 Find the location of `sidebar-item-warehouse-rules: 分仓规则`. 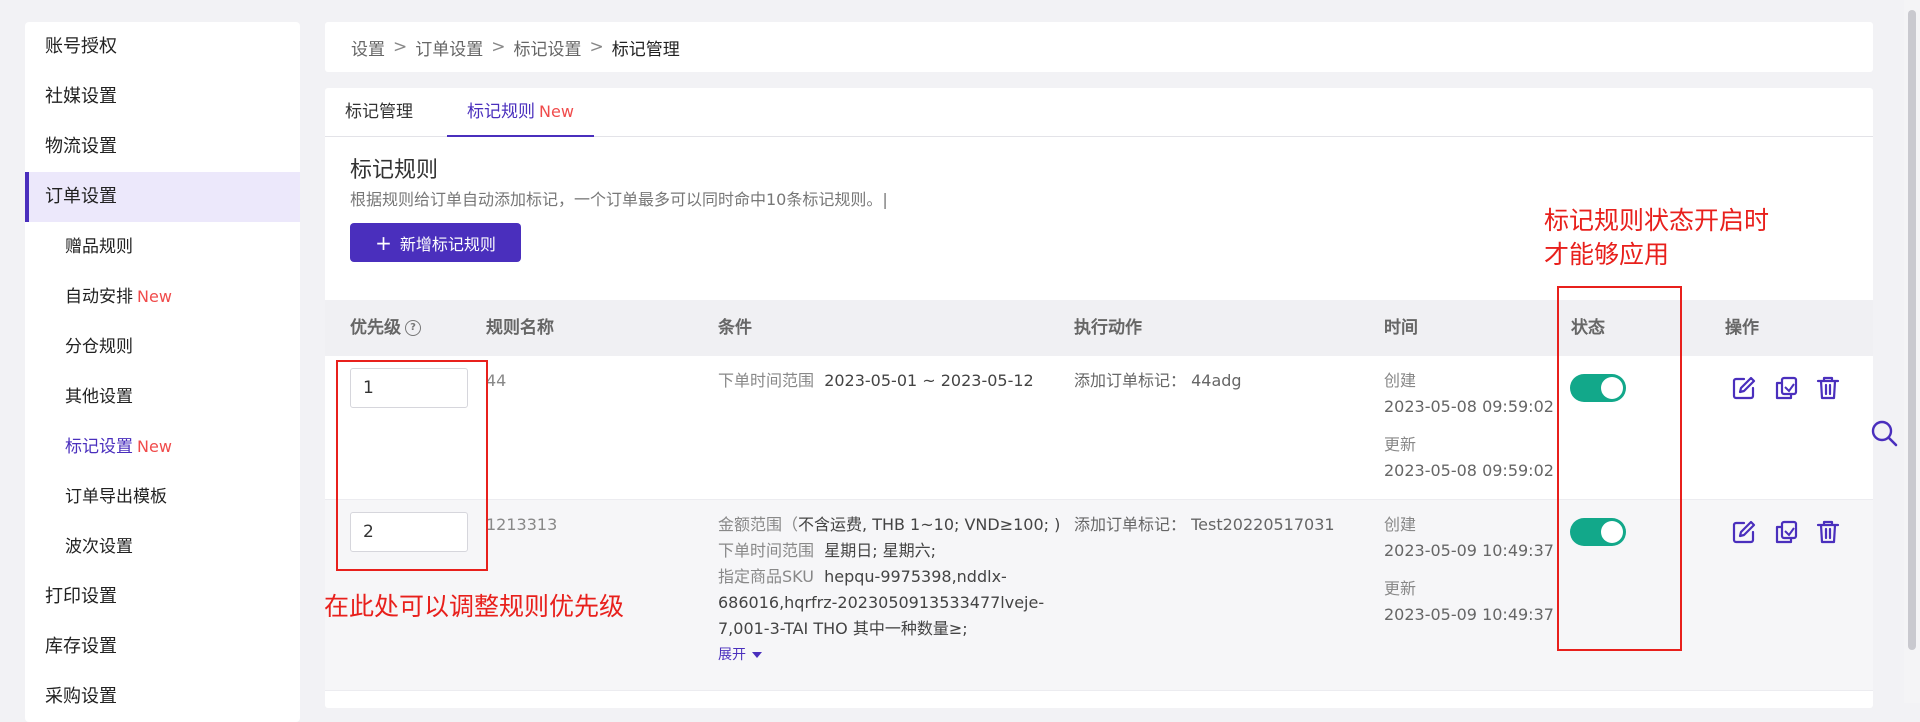

sidebar-item-warehouse-rules: 分仓规则 is located at coordinates (162, 347).